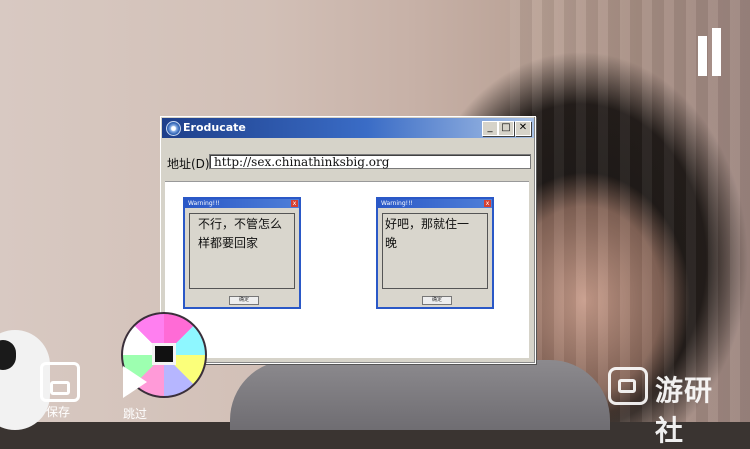 This screenshot has width=750, height=449. I want to click on choice-dialog-home: Warning!!! x 不行，不管怎么样都要回家 确定, so click(242, 253).